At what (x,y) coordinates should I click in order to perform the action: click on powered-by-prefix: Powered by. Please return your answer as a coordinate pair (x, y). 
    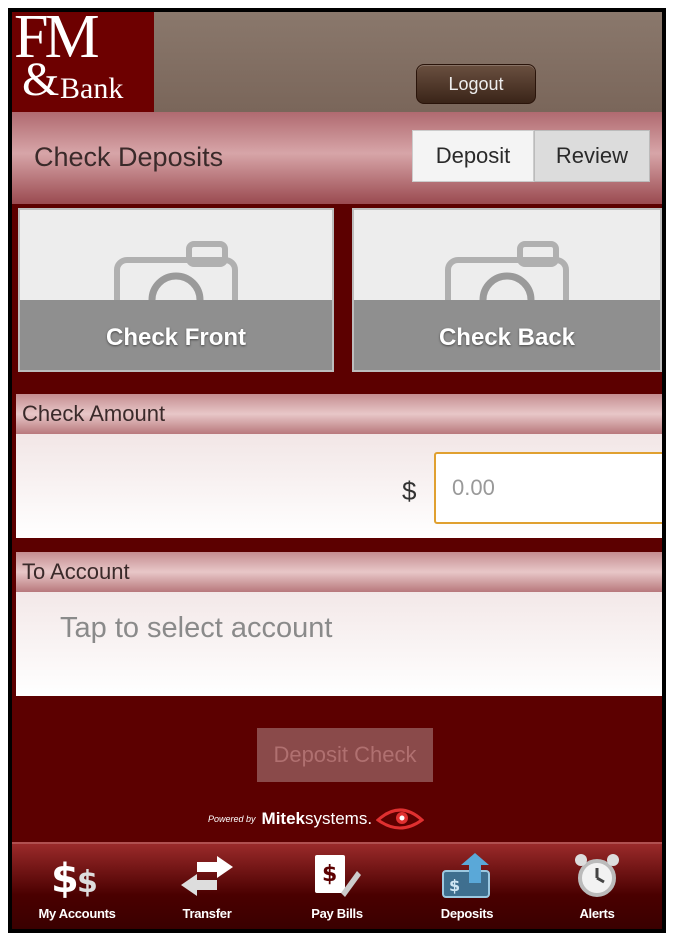
    Looking at the image, I should click on (232, 819).